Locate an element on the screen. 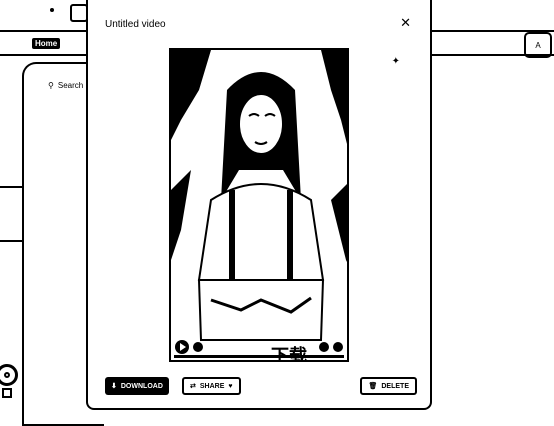 Image resolution: width=554 pixels, height=426 pixels. modal-title: Untitled video is located at coordinates (135, 24).